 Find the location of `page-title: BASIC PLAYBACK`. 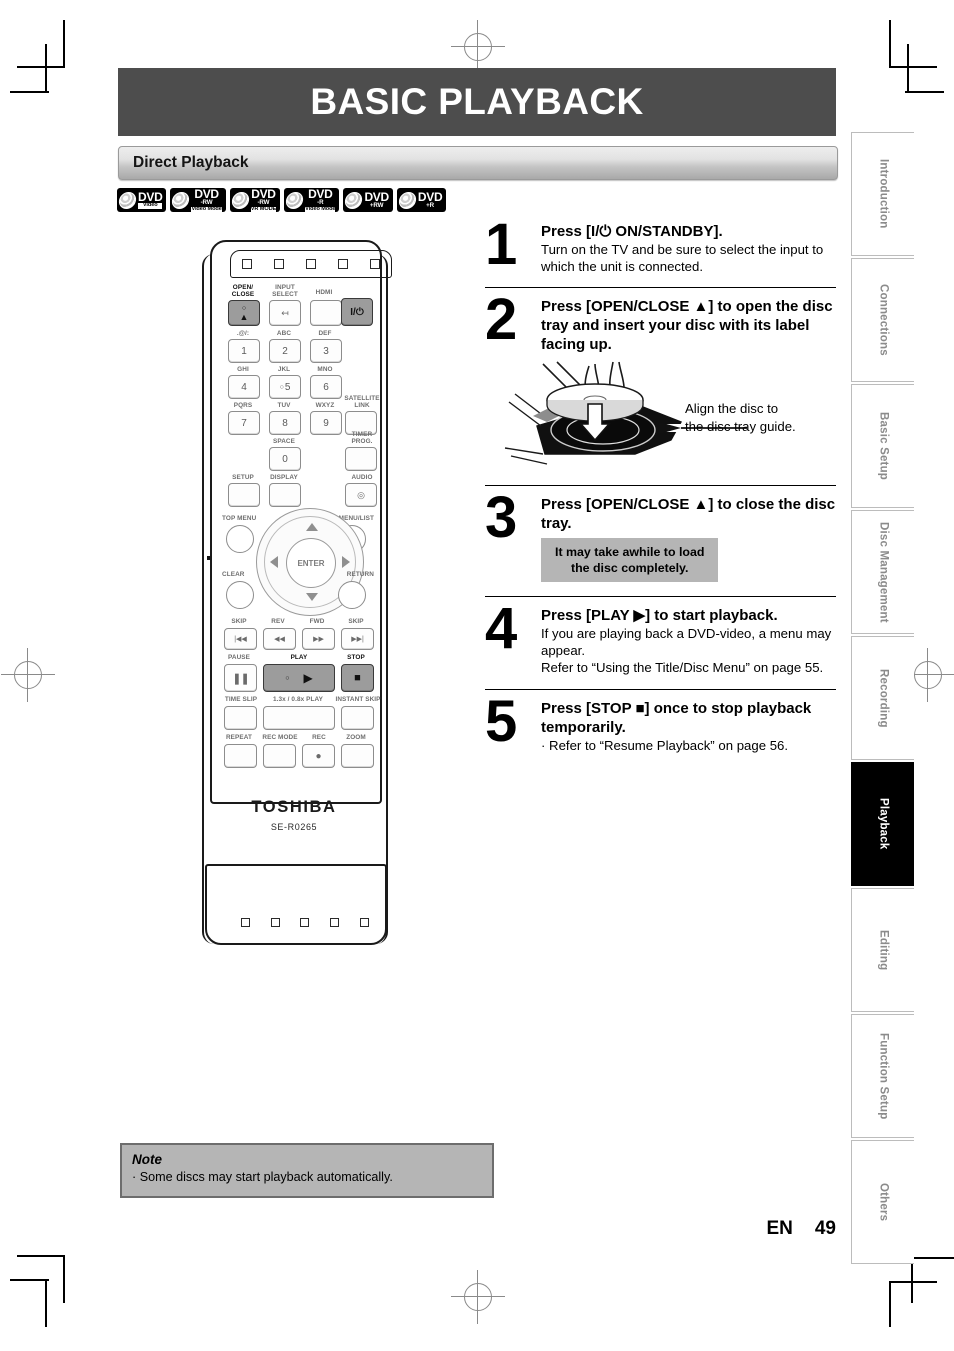

page-title: BASIC PLAYBACK is located at coordinates (477, 101).